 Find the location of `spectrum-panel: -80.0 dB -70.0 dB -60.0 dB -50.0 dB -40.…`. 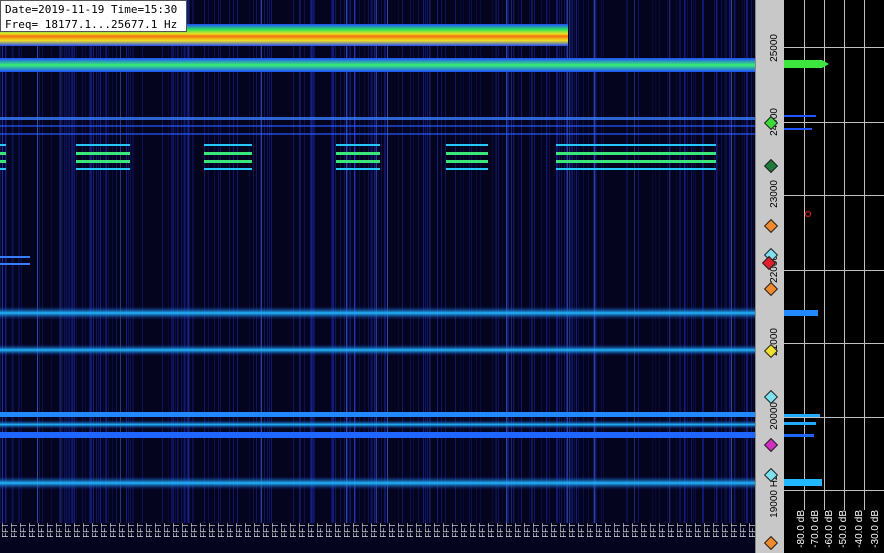

spectrum-panel: -80.0 dB -70.0 dB -60.0 dB -50.0 dB -40.… is located at coordinates (834, 276).